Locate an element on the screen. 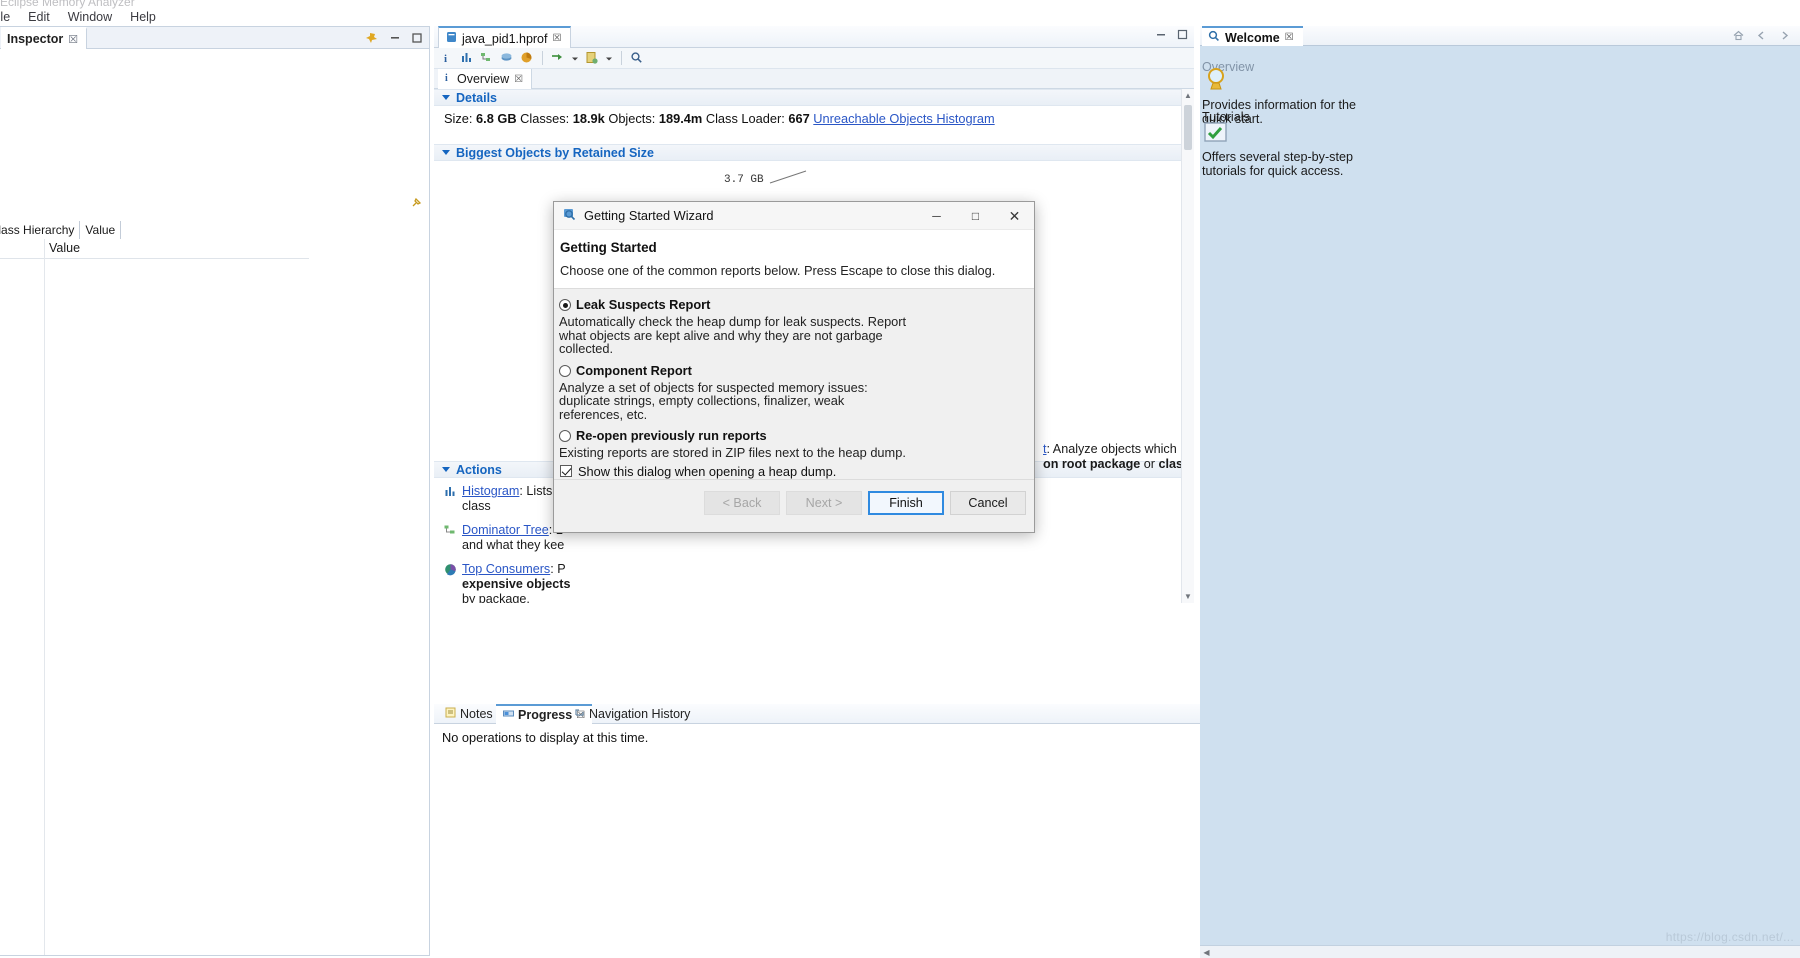 The width and height of the screenshot is (1800, 958). section-biggest-objects-header: Biggest Objects by Retained Size is located at coordinates (814, 152).